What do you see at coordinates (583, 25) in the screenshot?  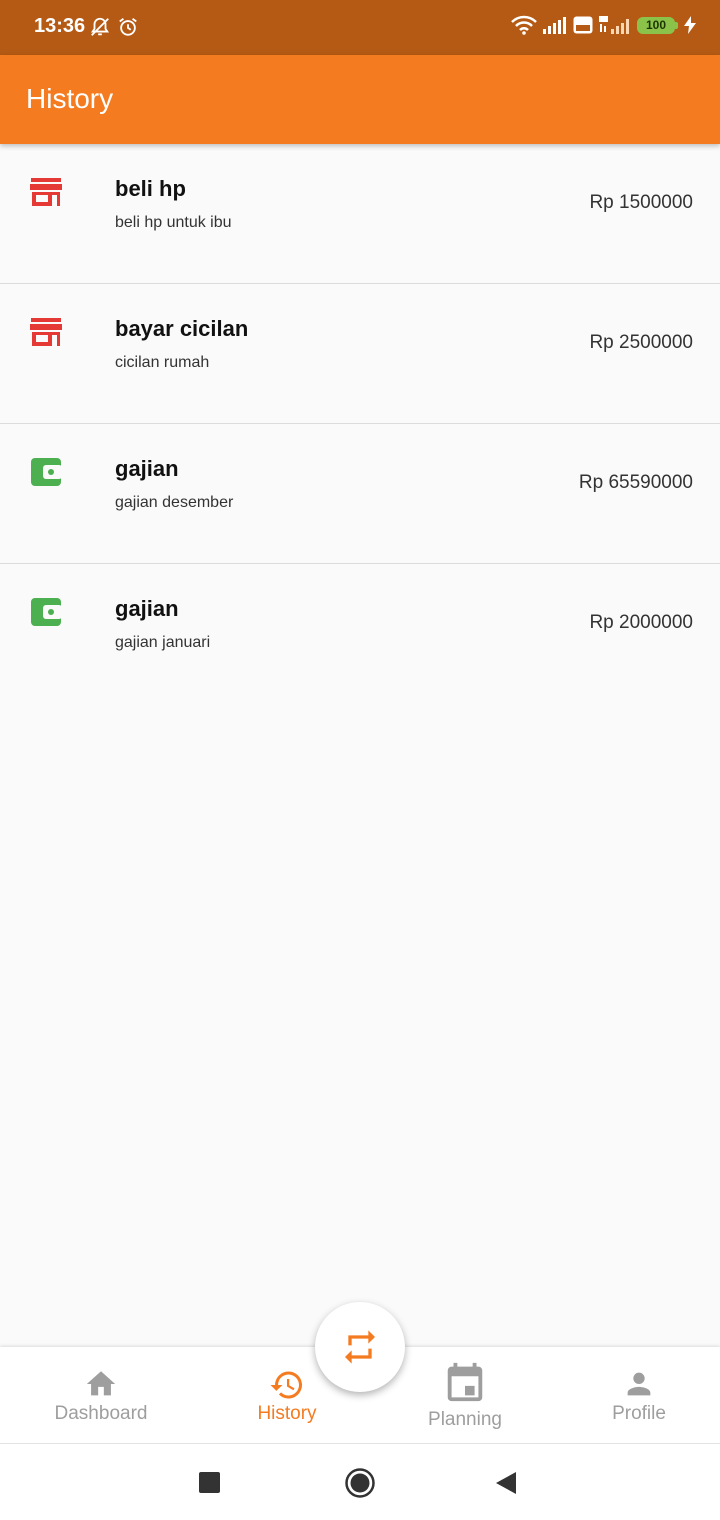 I see `volte-icon` at bounding box center [583, 25].